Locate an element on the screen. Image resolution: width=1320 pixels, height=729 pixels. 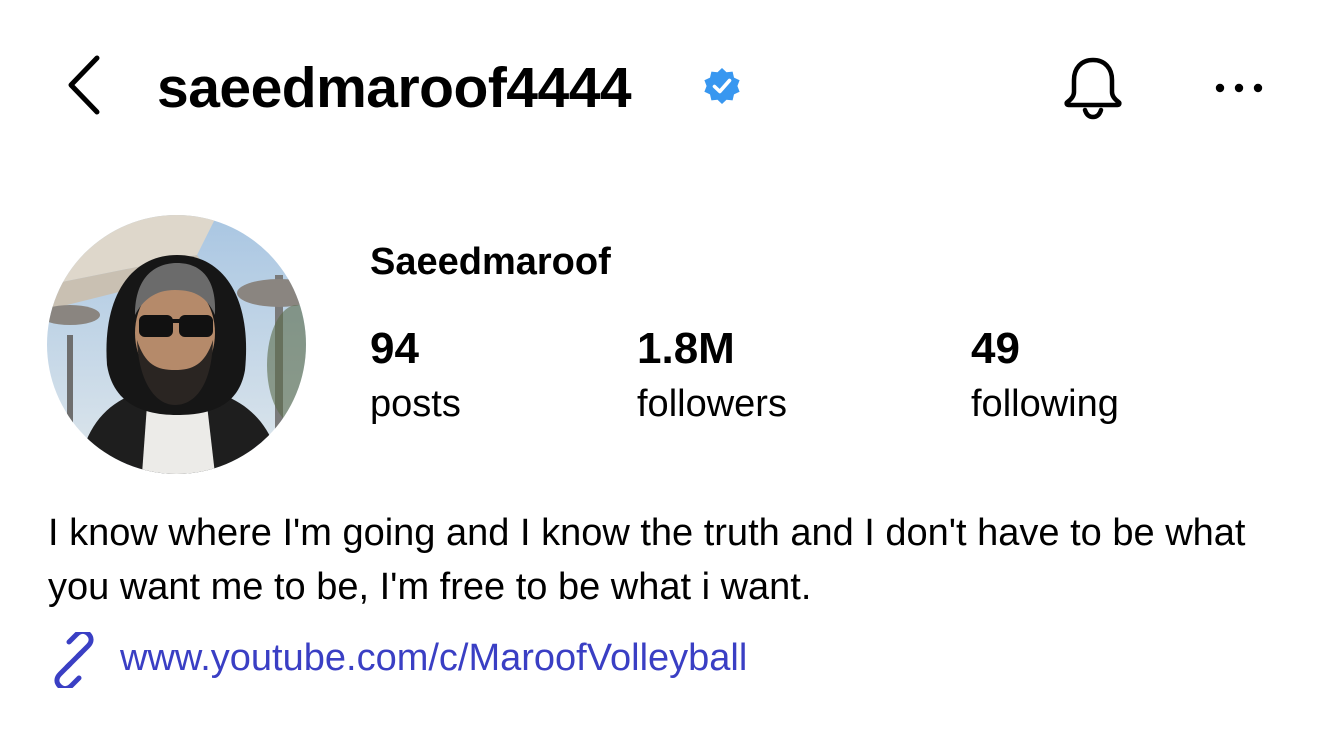
link-icon is located at coordinates (74, 660).